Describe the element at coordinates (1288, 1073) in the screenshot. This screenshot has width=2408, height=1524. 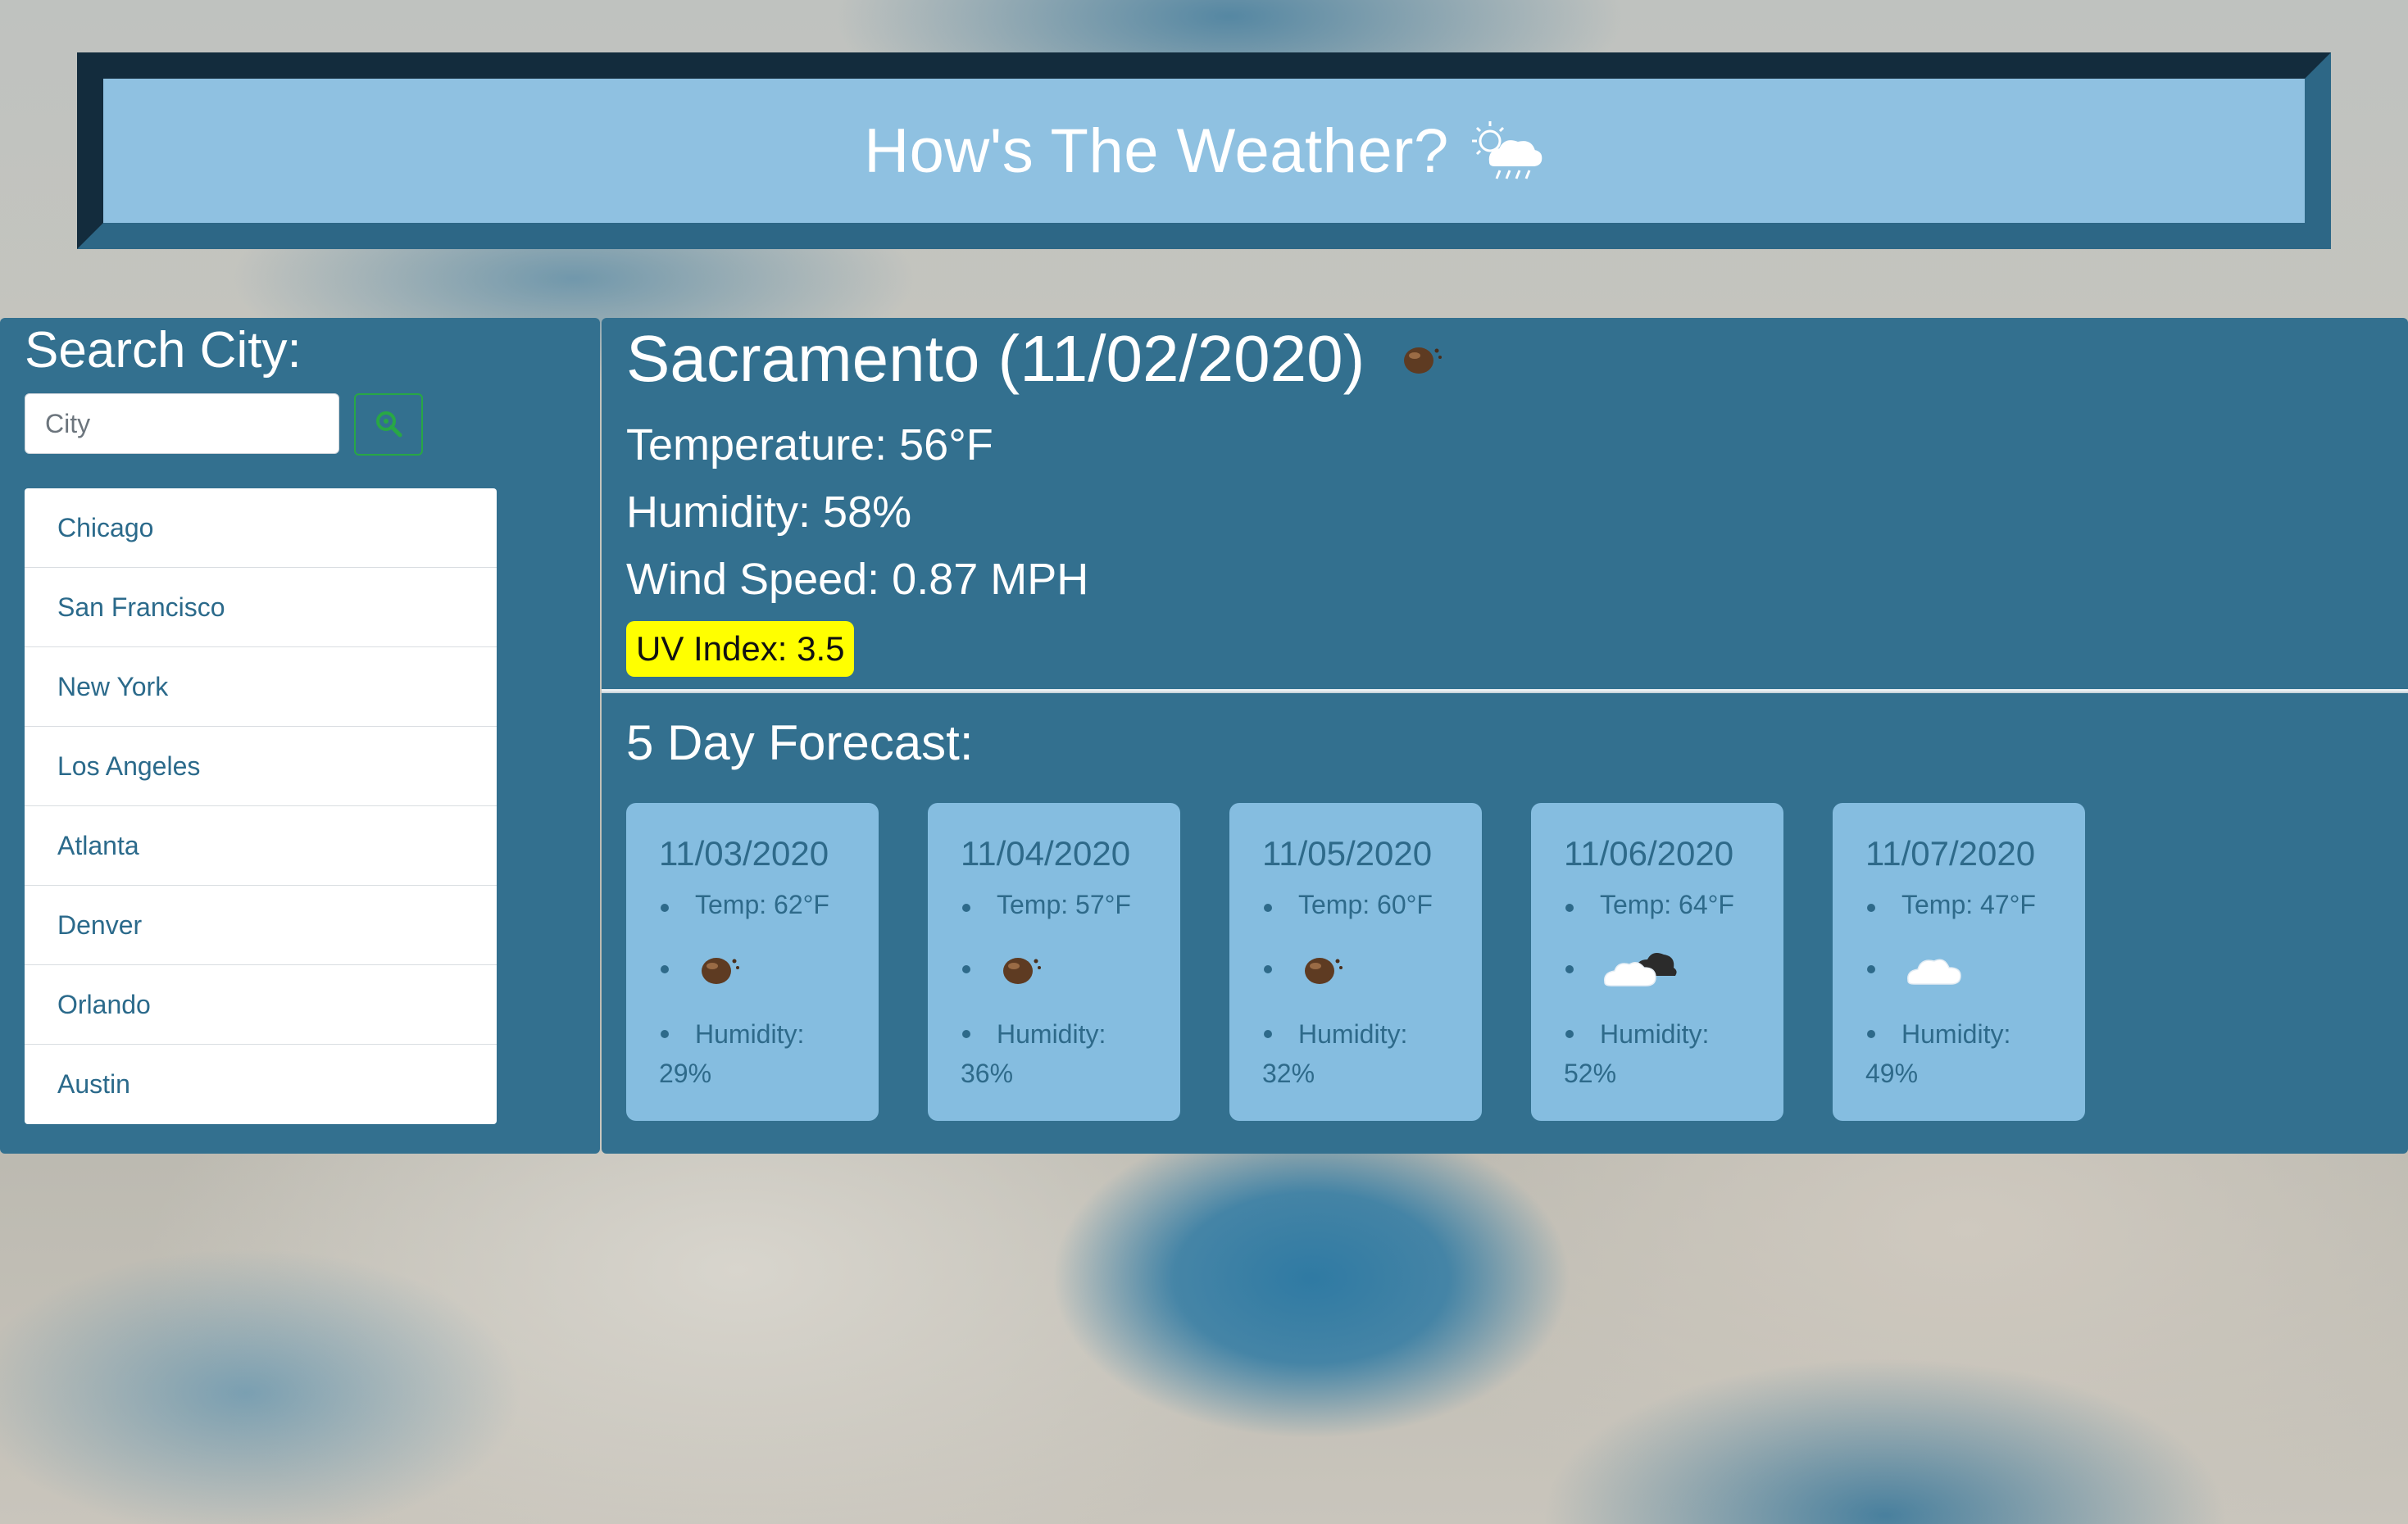
I see `humidity-value: 32%` at that location.